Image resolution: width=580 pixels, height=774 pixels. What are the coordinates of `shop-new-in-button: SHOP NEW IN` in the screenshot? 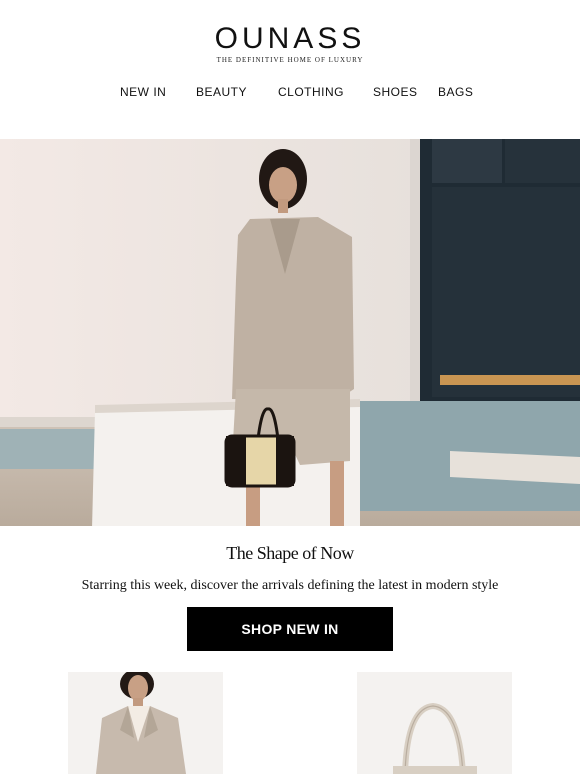 It's located at (290, 629).